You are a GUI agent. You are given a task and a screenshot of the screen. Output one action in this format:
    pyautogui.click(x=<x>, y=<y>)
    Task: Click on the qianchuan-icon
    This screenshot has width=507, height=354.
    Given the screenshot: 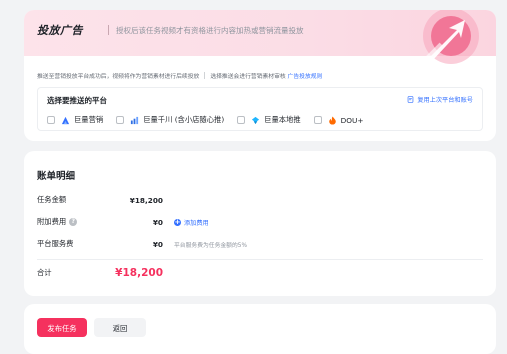 What is the action you would take?
    pyautogui.click(x=135, y=120)
    